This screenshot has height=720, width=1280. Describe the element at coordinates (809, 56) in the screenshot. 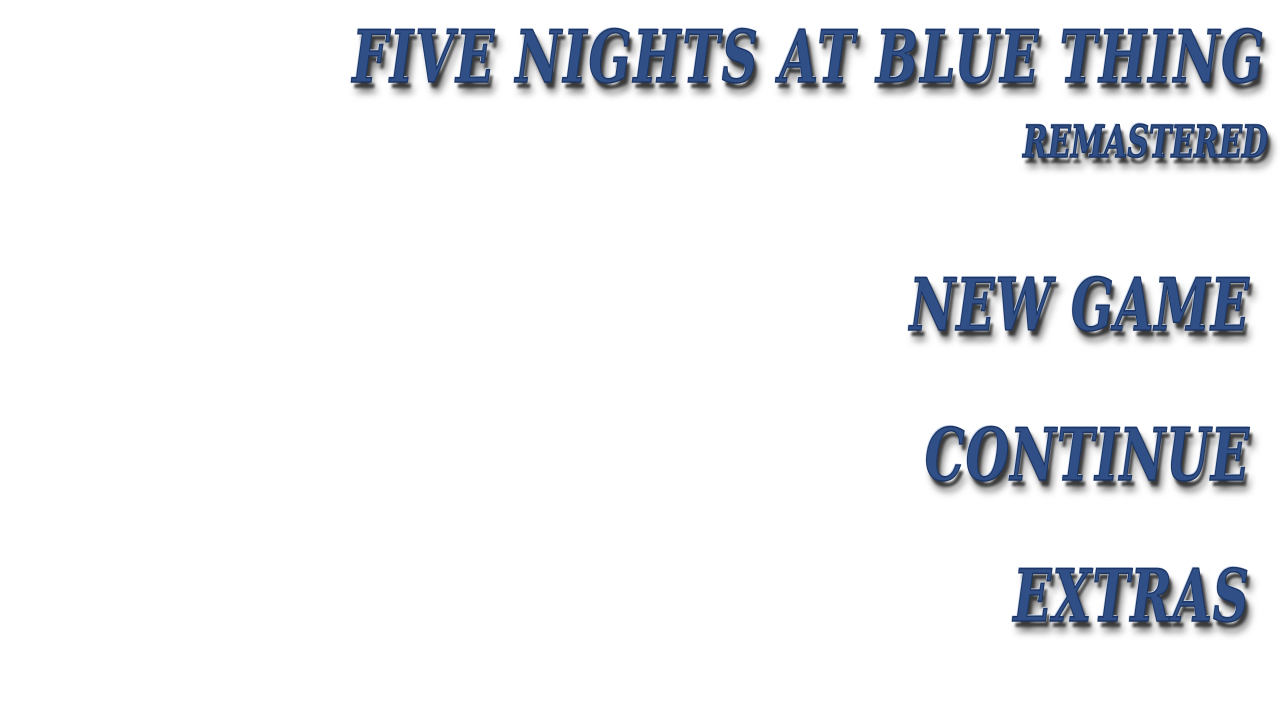

I see `game-title: FIVE NIGHTS AT BLUE THING` at that location.